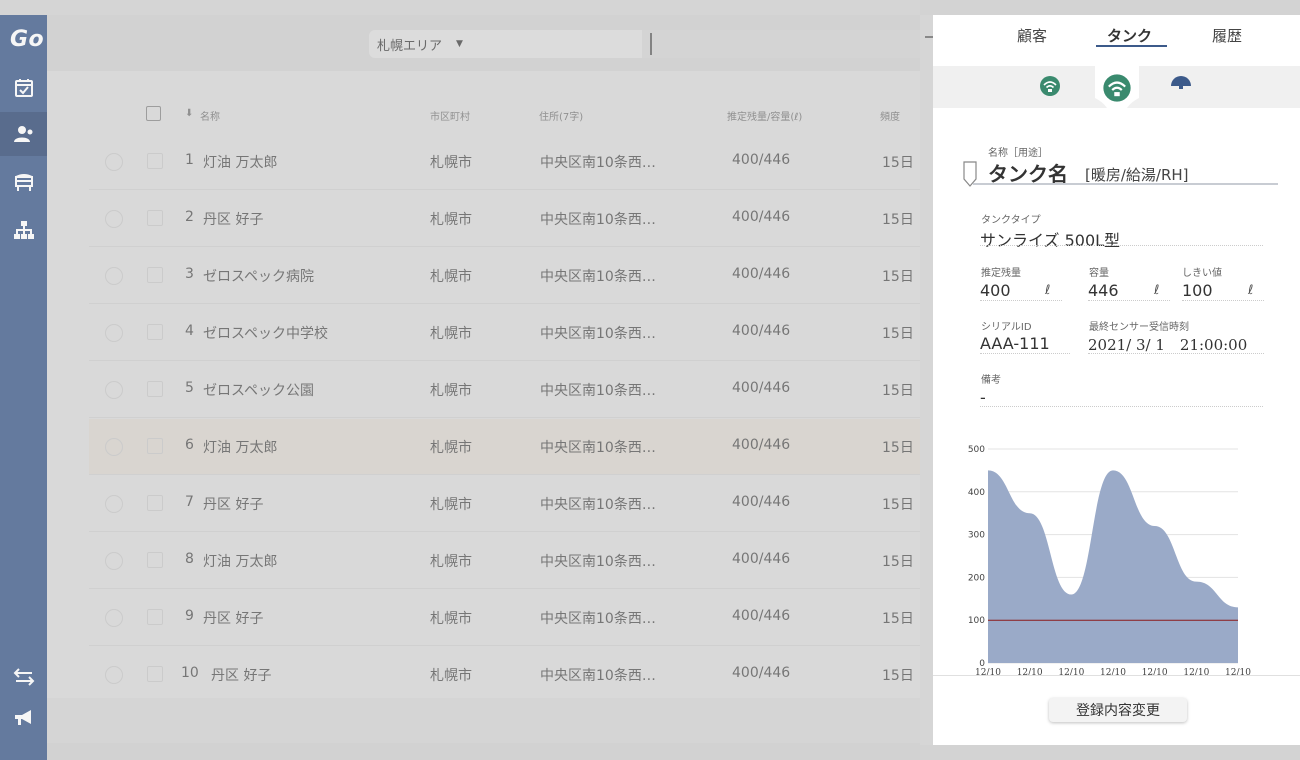  I want to click on sidebar-item-organization, so click(23, 230).